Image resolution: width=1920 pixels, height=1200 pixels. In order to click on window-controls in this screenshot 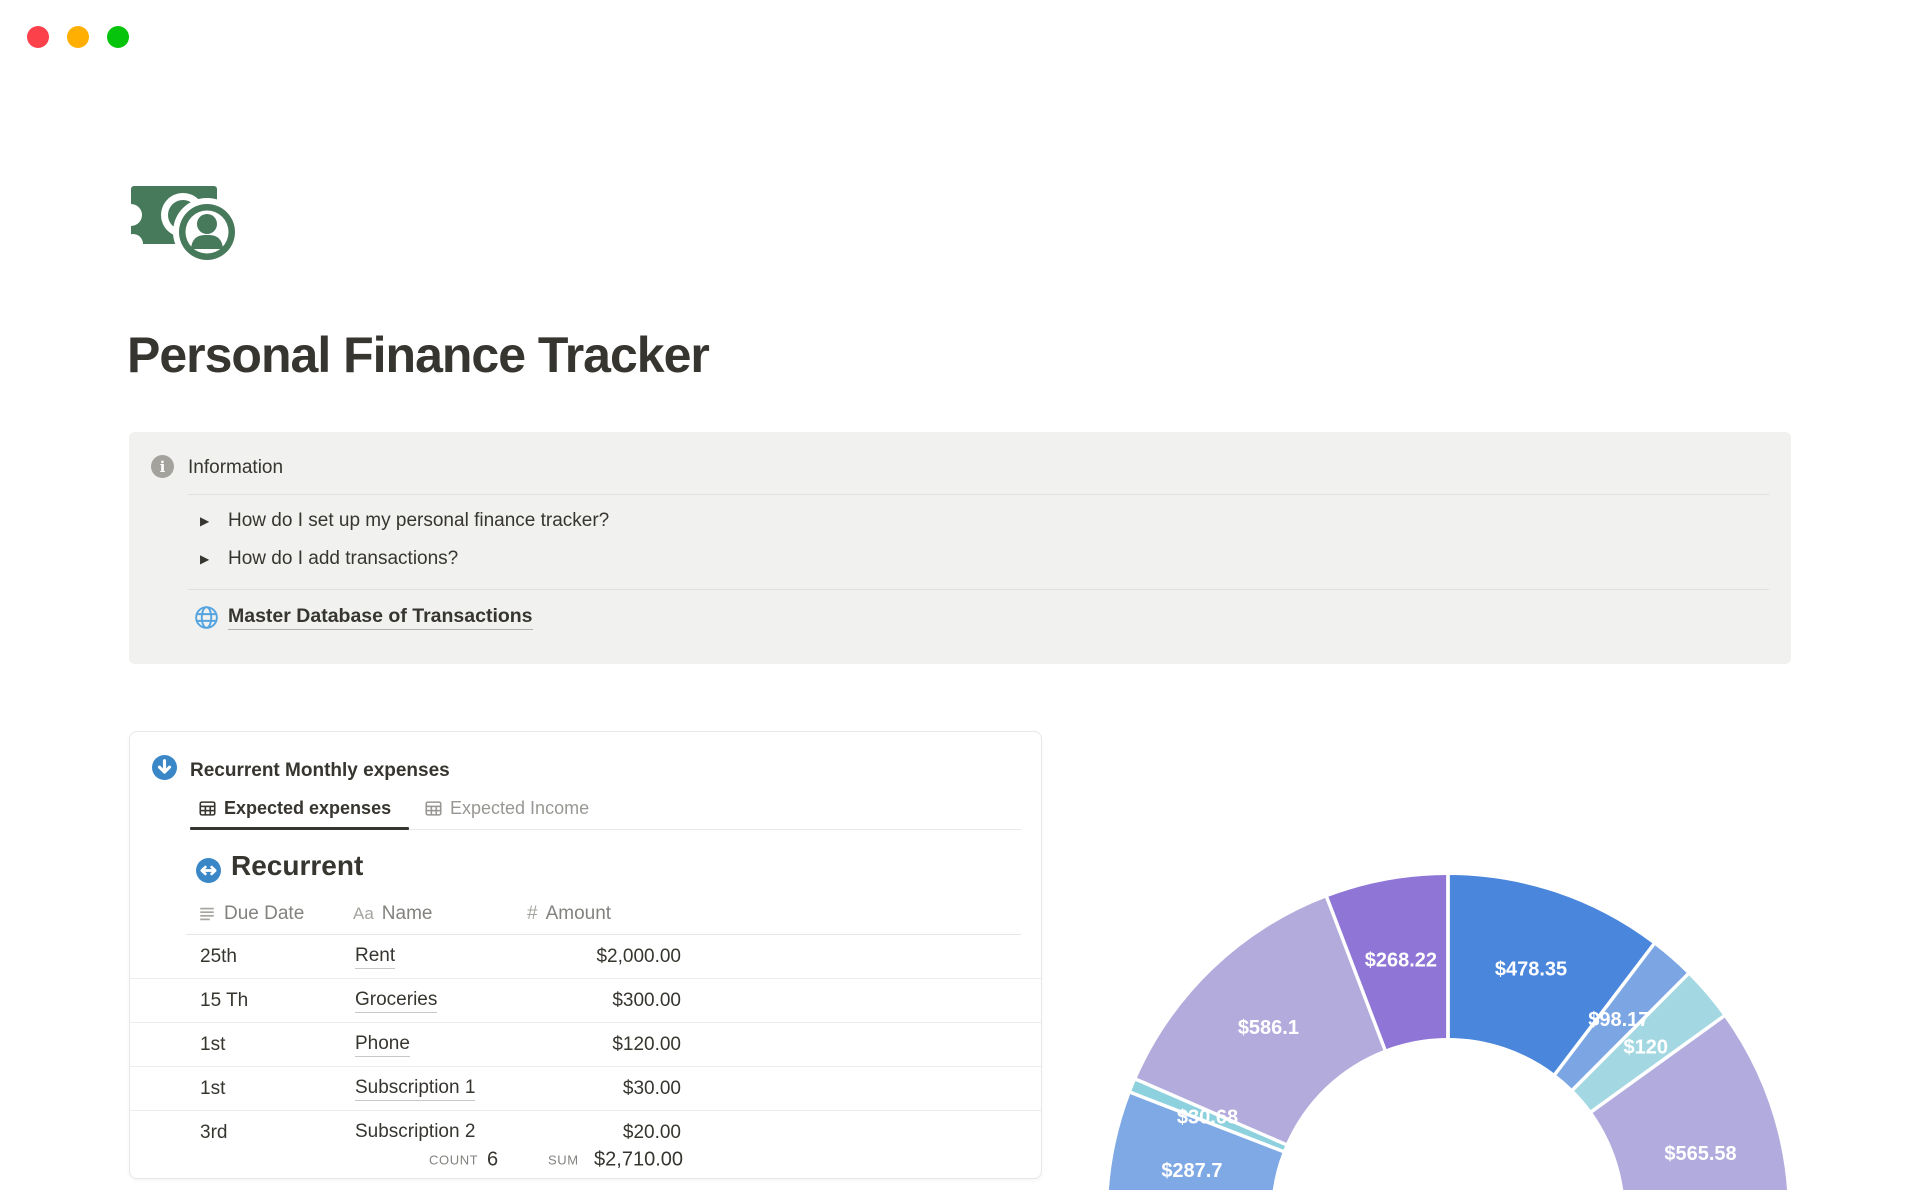, I will do `click(78, 37)`.